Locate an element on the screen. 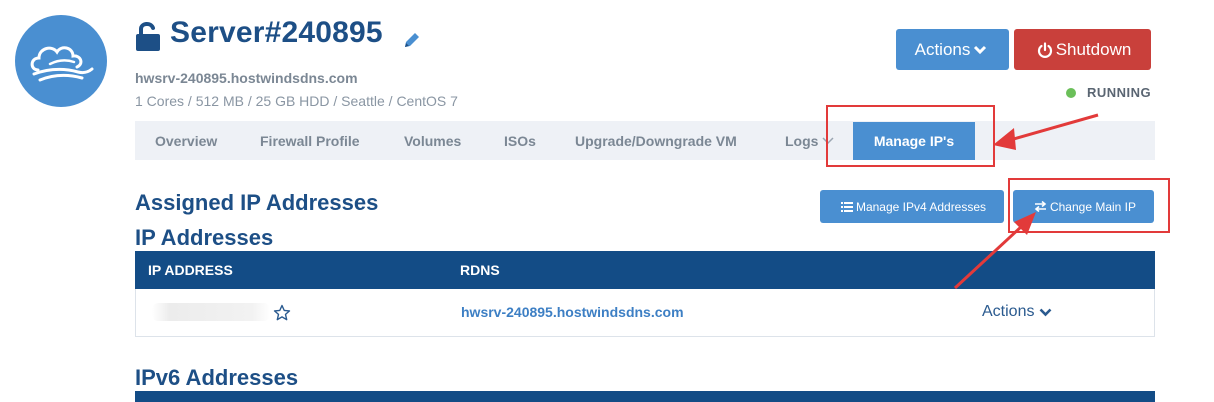 The height and width of the screenshot is (402, 1214). ip-table-header: IP ADDRESS RDNS is located at coordinates (645, 270).